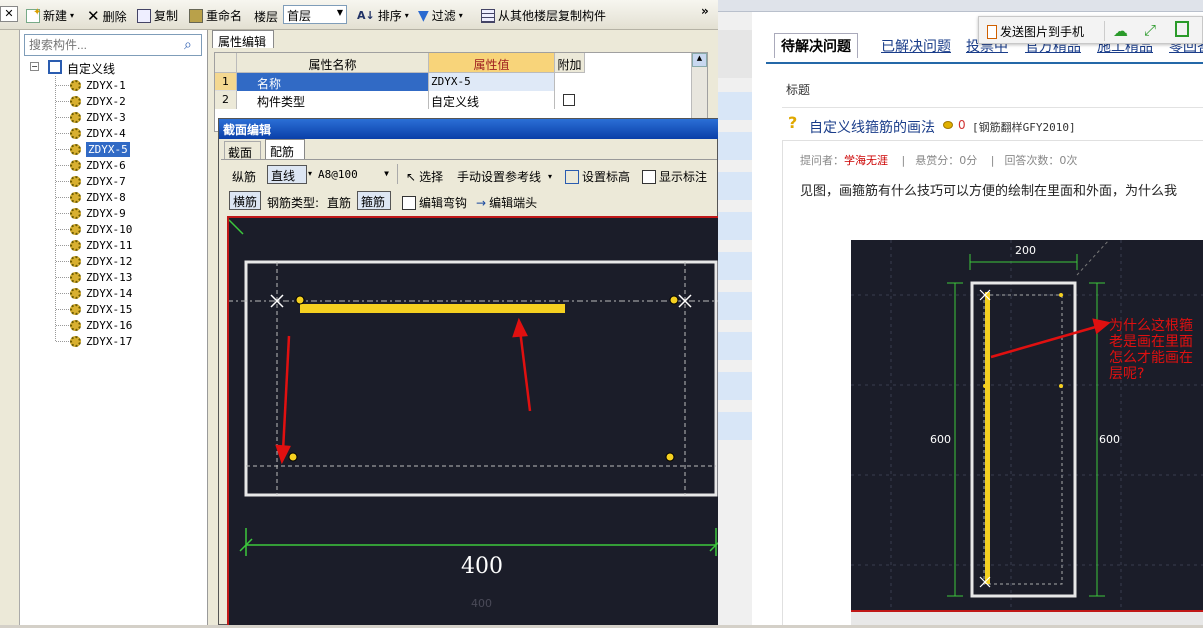  Describe the element at coordinates (106, 197) in the screenshot. I see `tree-item: ZDYX-8` at that location.